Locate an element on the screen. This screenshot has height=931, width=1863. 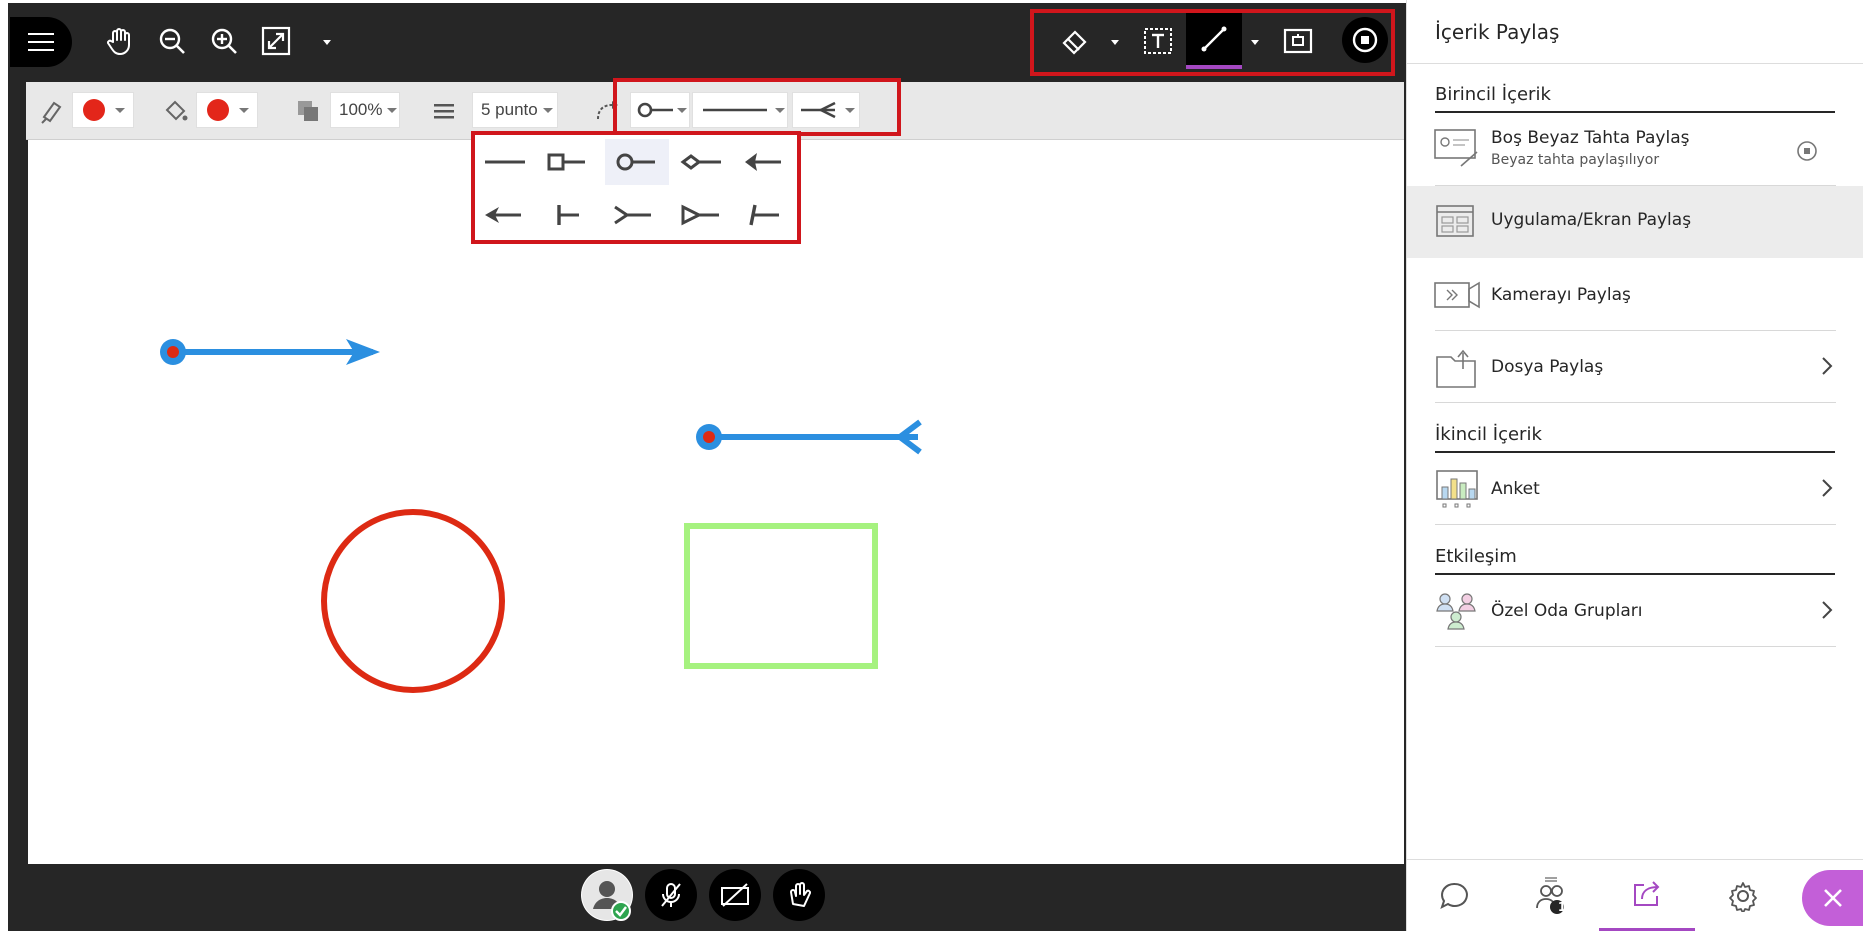
camera-off-icon is located at coordinates (735, 895).